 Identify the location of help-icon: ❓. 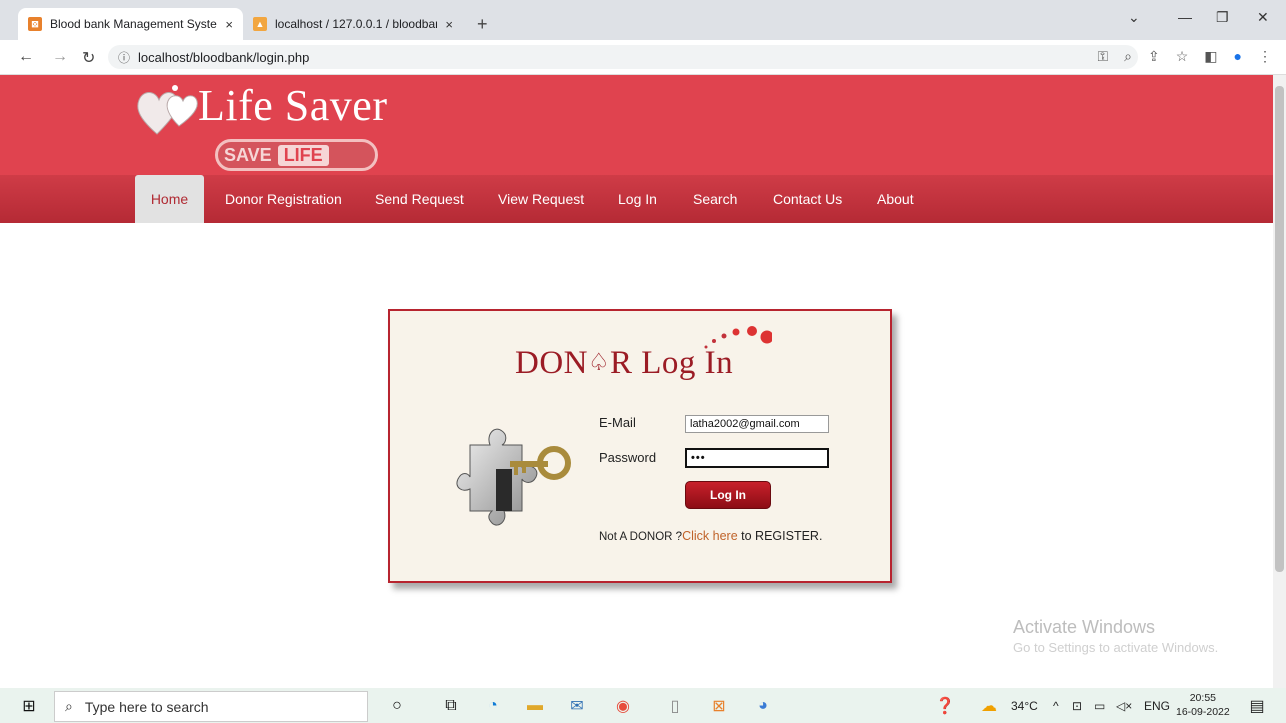
(945, 706).